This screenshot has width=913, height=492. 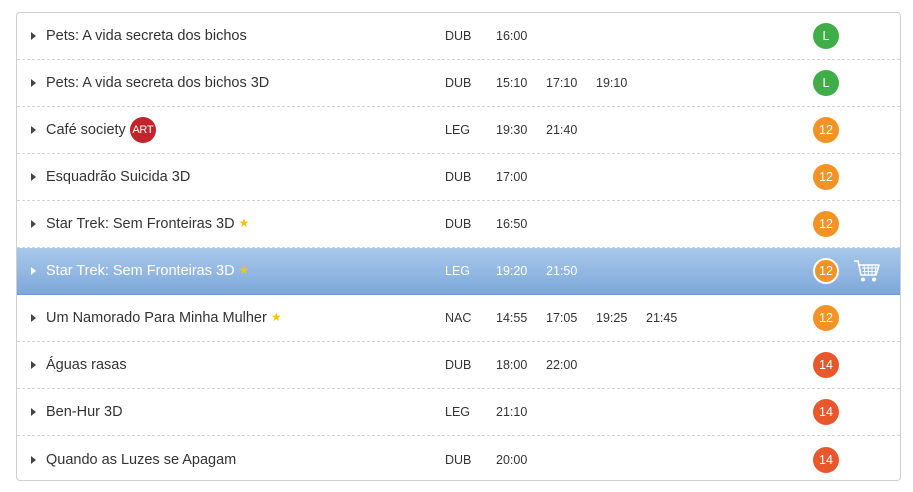 I want to click on movie-title: Esquadrão Suicida 3D, so click(x=118, y=177).